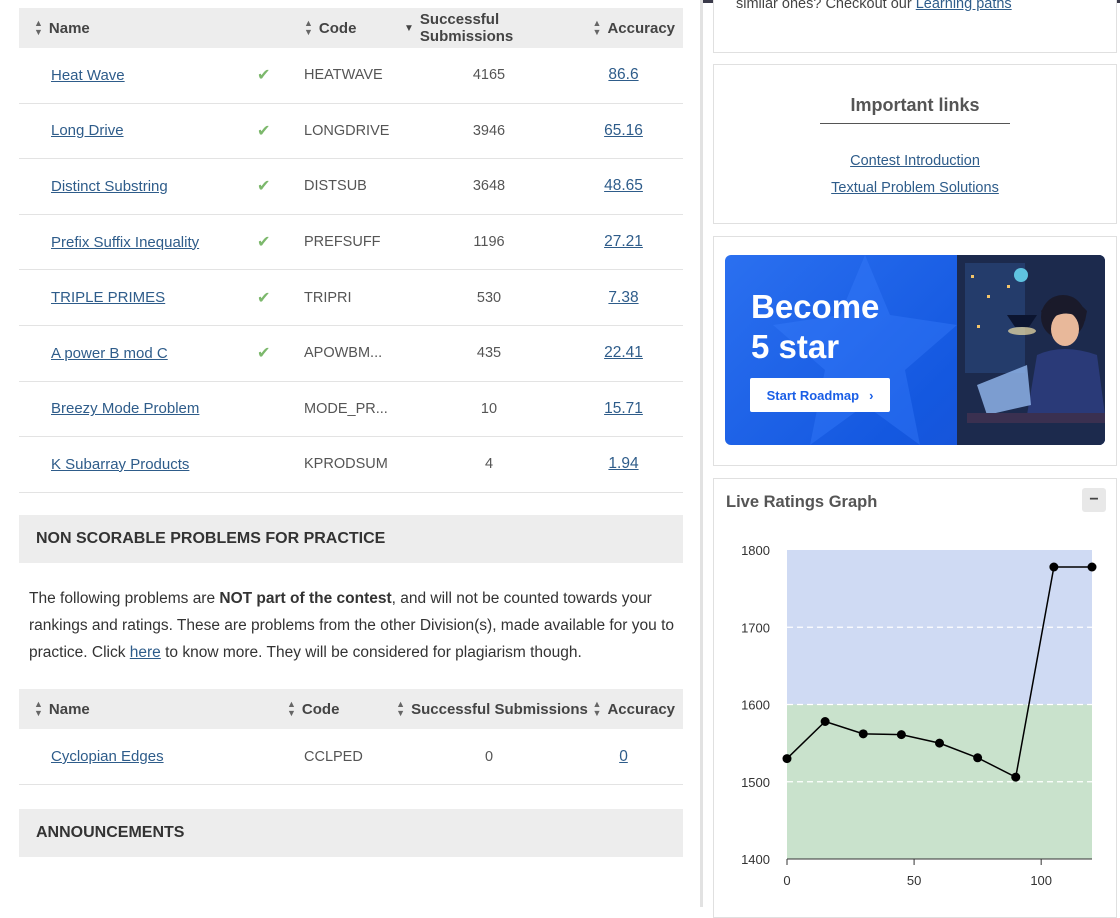  Describe the element at coordinates (919, 715) in the screenshot. I see `ratings-line-chart: 1400 1500 1600 1700 1800 0 50 100` at that location.